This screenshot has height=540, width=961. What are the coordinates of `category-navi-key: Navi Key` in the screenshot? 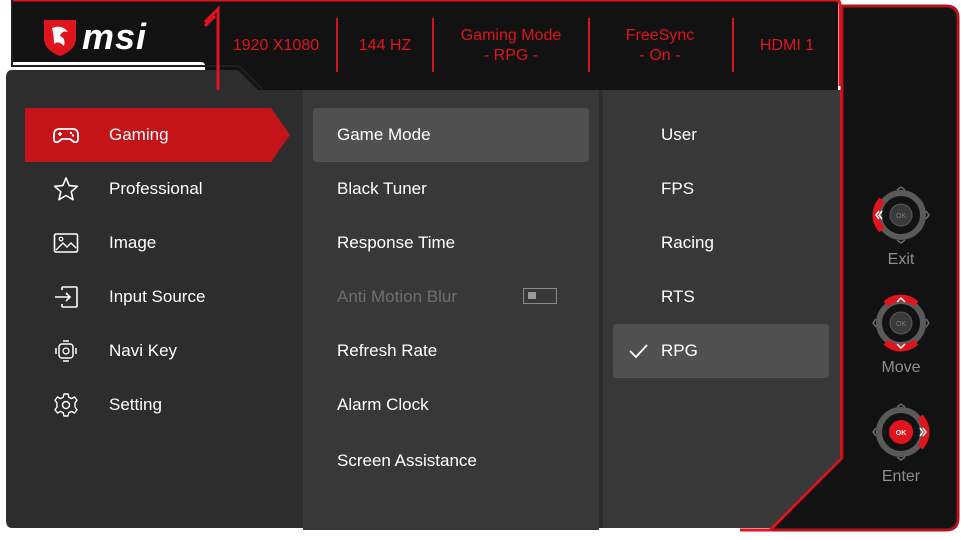 It's located at (157, 351).